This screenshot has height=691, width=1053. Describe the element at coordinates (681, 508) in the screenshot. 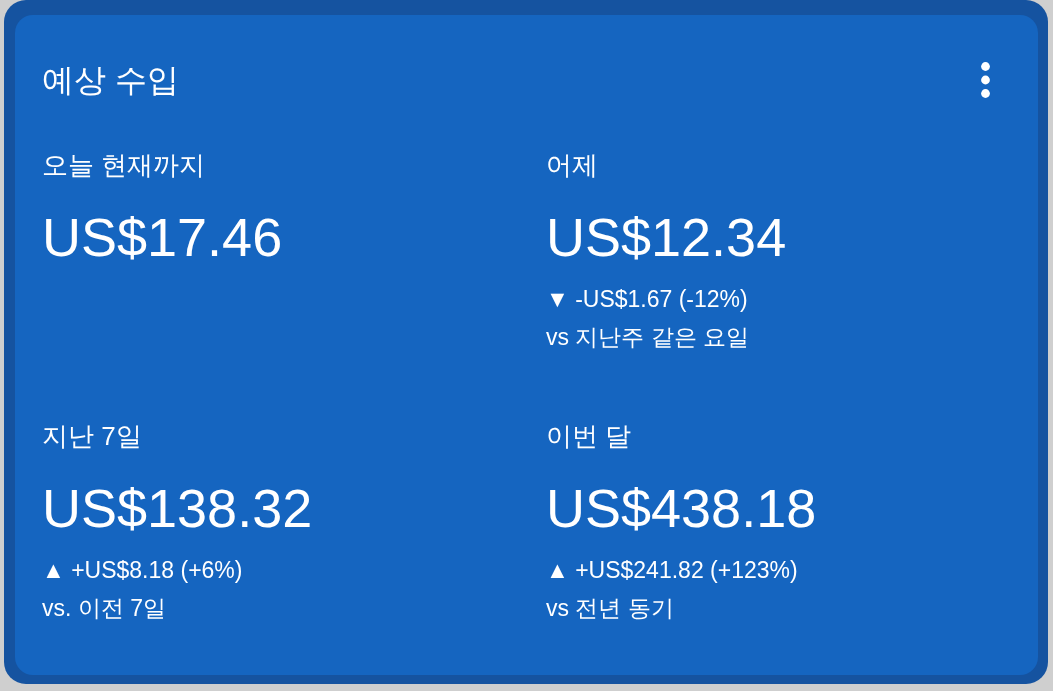

I see `stat-value: US$438.18` at that location.